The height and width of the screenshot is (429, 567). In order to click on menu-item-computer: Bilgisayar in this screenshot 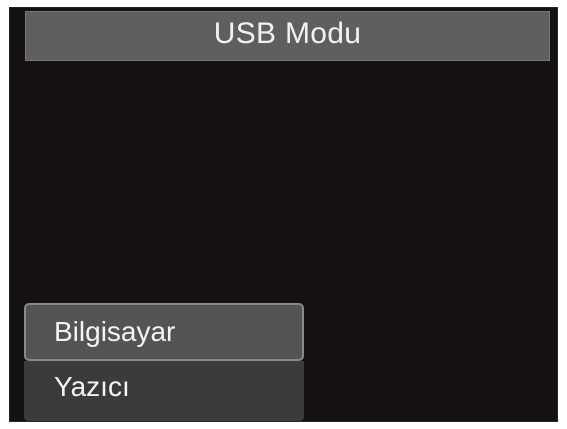, I will do `click(164, 332)`.